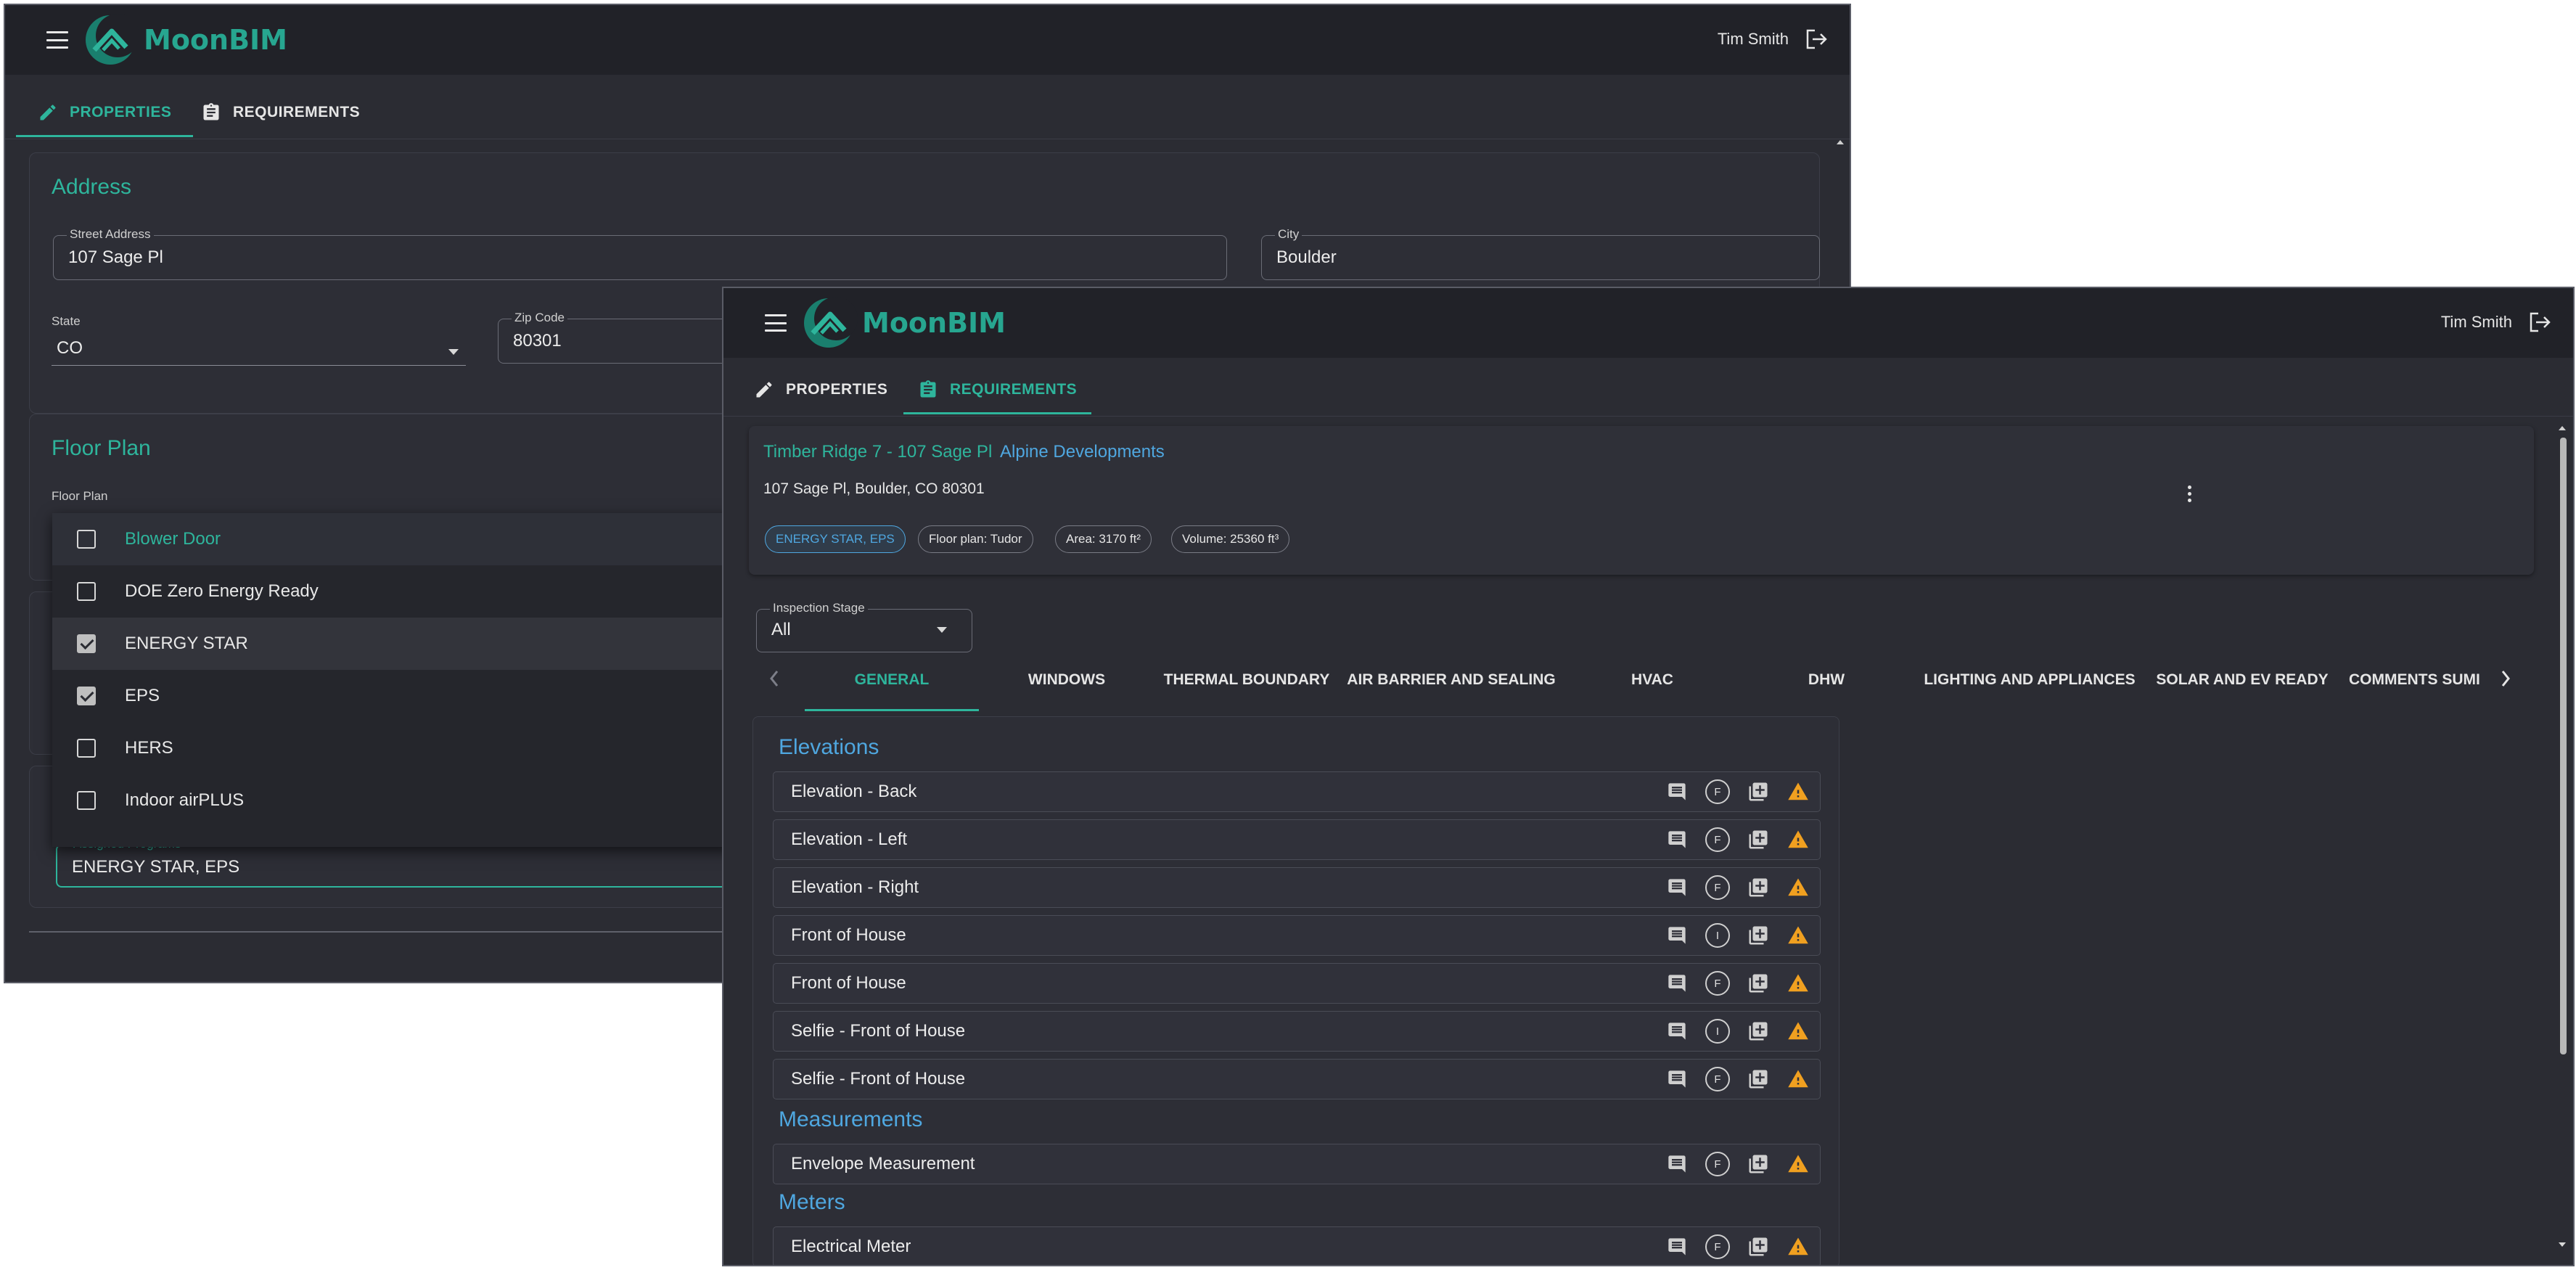 The height and width of the screenshot is (1270, 2576). Describe the element at coordinates (1297, 1079) in the screenshot. I see `list-item: Selfie - Front of House F` at that location.